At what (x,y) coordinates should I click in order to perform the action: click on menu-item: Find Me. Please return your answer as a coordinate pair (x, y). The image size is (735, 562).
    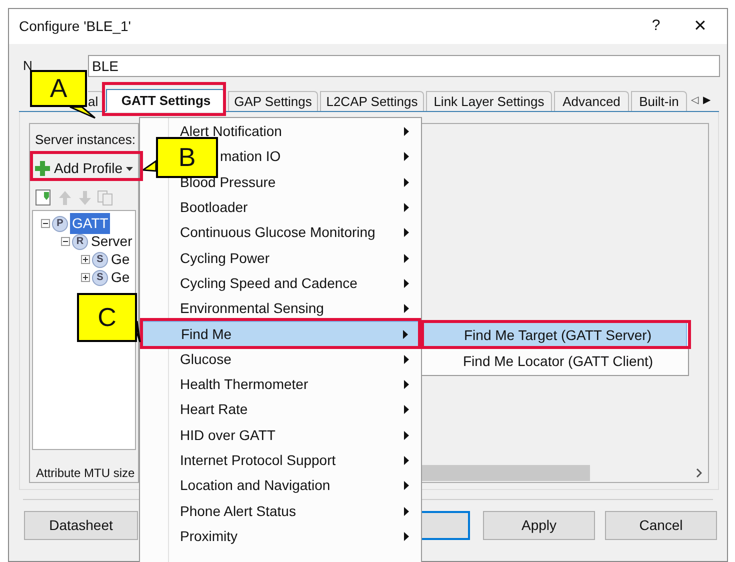
    Looking at the image, I should click on (280, 334).